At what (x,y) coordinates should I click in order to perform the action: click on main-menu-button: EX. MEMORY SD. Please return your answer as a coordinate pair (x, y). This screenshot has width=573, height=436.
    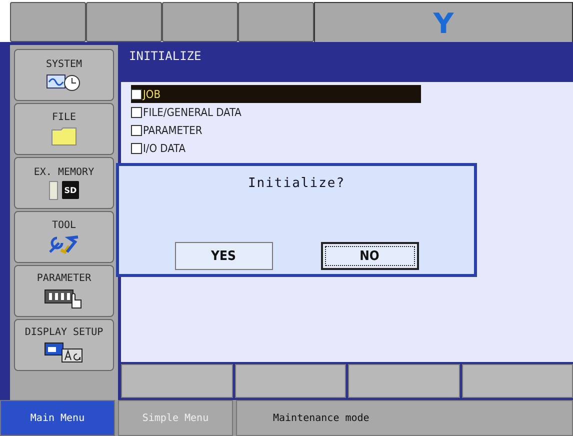
    Looking at the image, I should click on (64, 183).